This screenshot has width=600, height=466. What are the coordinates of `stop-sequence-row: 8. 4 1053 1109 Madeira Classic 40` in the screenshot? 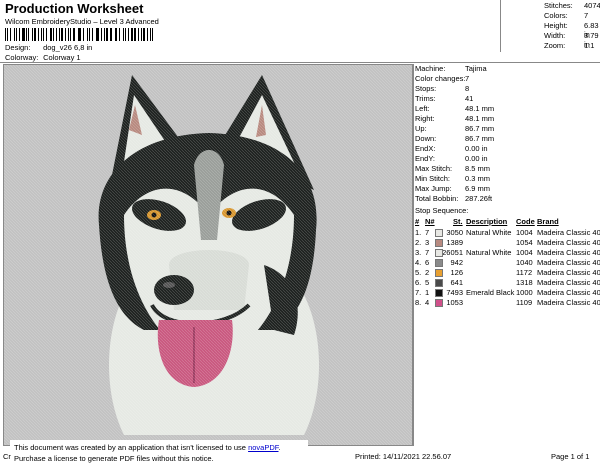 It's located at (507, 303).